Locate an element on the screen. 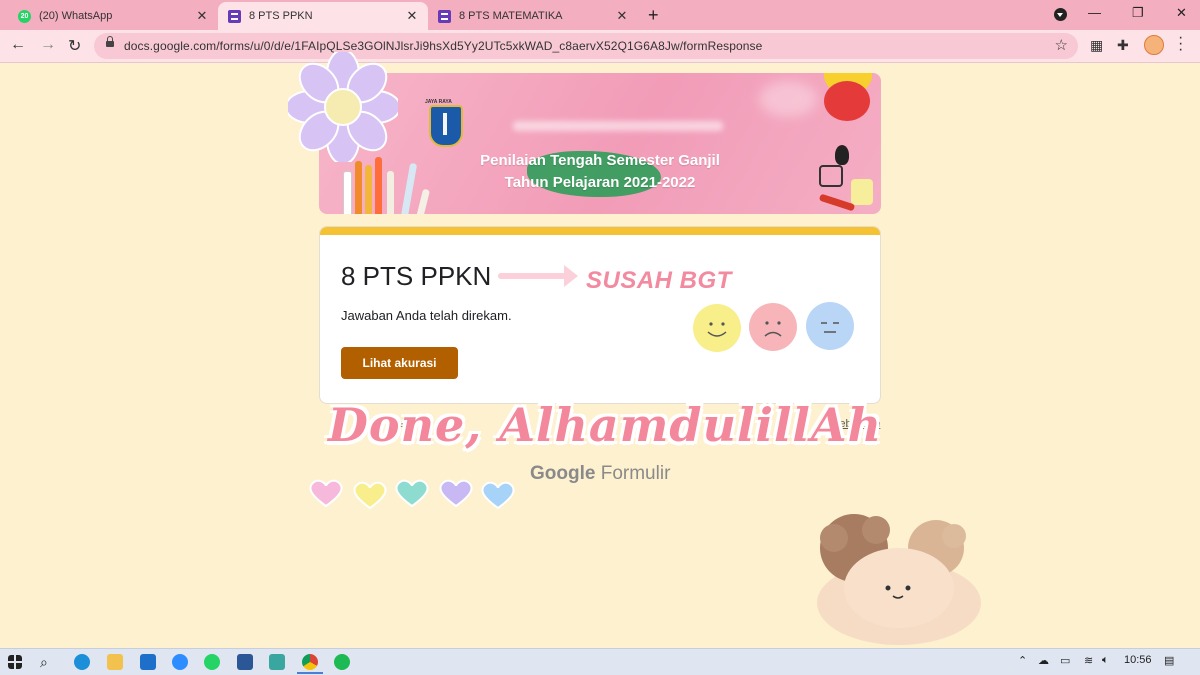  close-window-button: ✕ is located at coordinates (1181, 13).